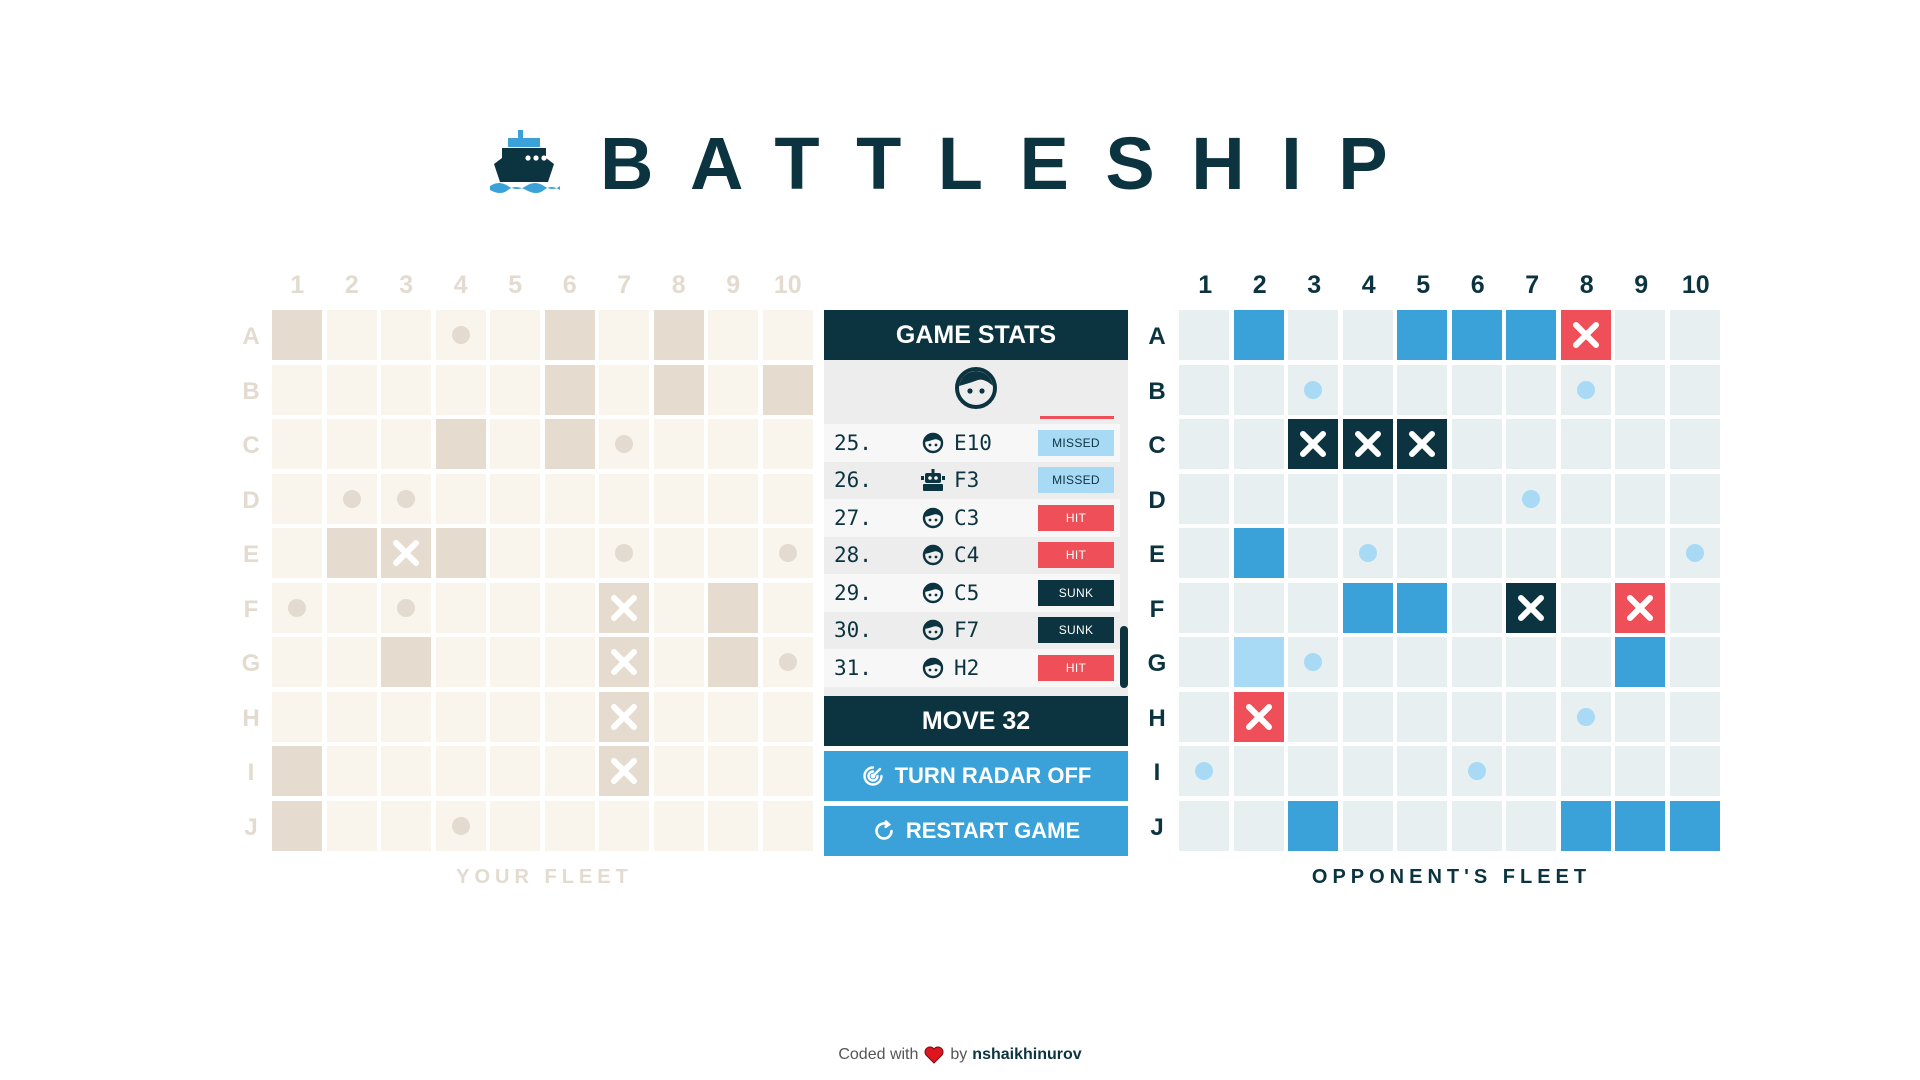 The image size is (1920, 1080). Describe the element at coordinates (1422, 444) in the screenshot. I see `opponent-cell-c5` at that location.